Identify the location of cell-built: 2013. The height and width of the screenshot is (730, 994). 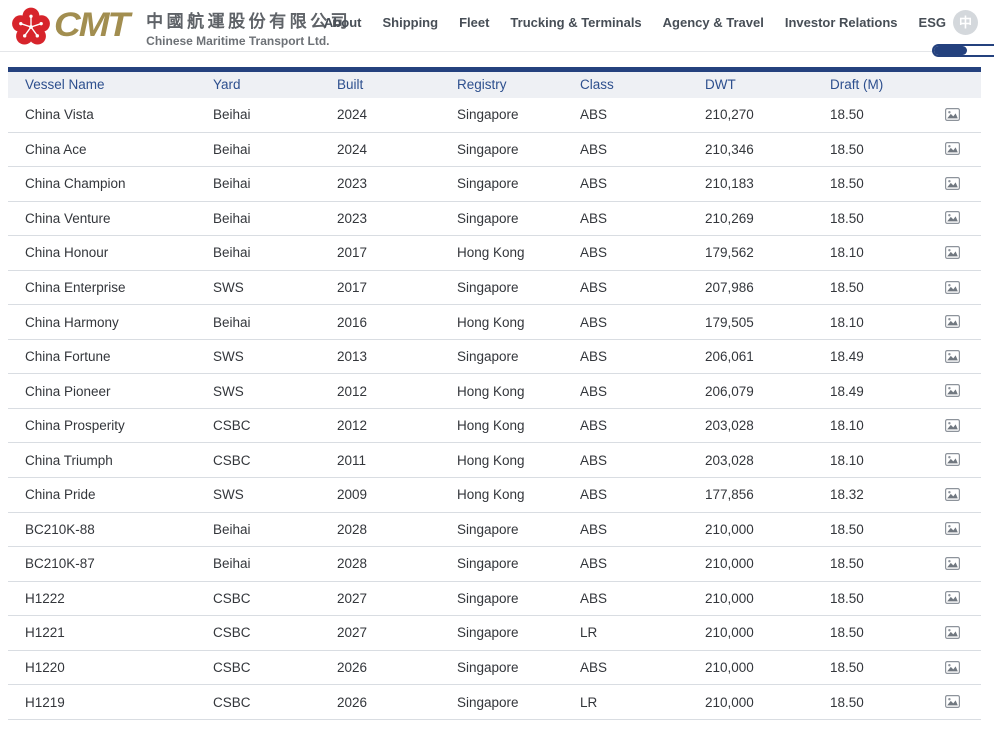
(352, 357).